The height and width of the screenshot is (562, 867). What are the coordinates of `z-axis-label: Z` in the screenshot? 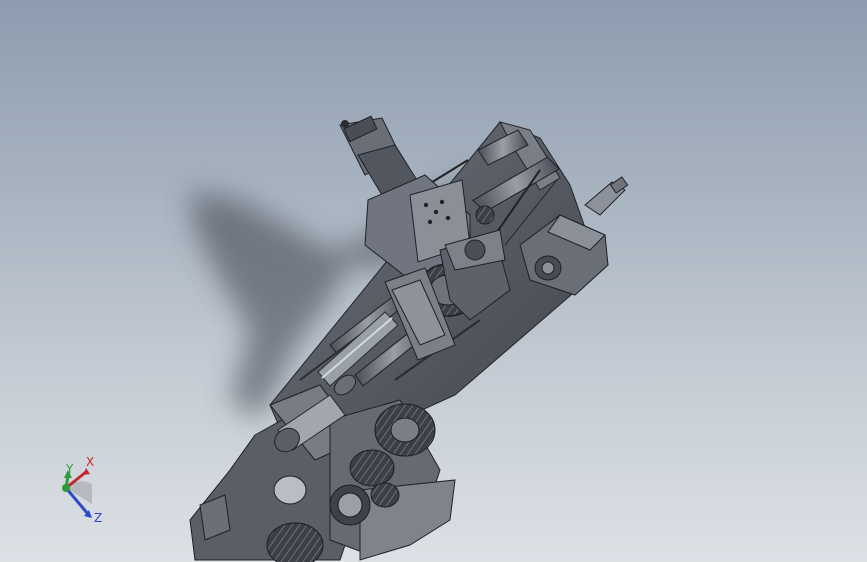 It's located at (98, 518).